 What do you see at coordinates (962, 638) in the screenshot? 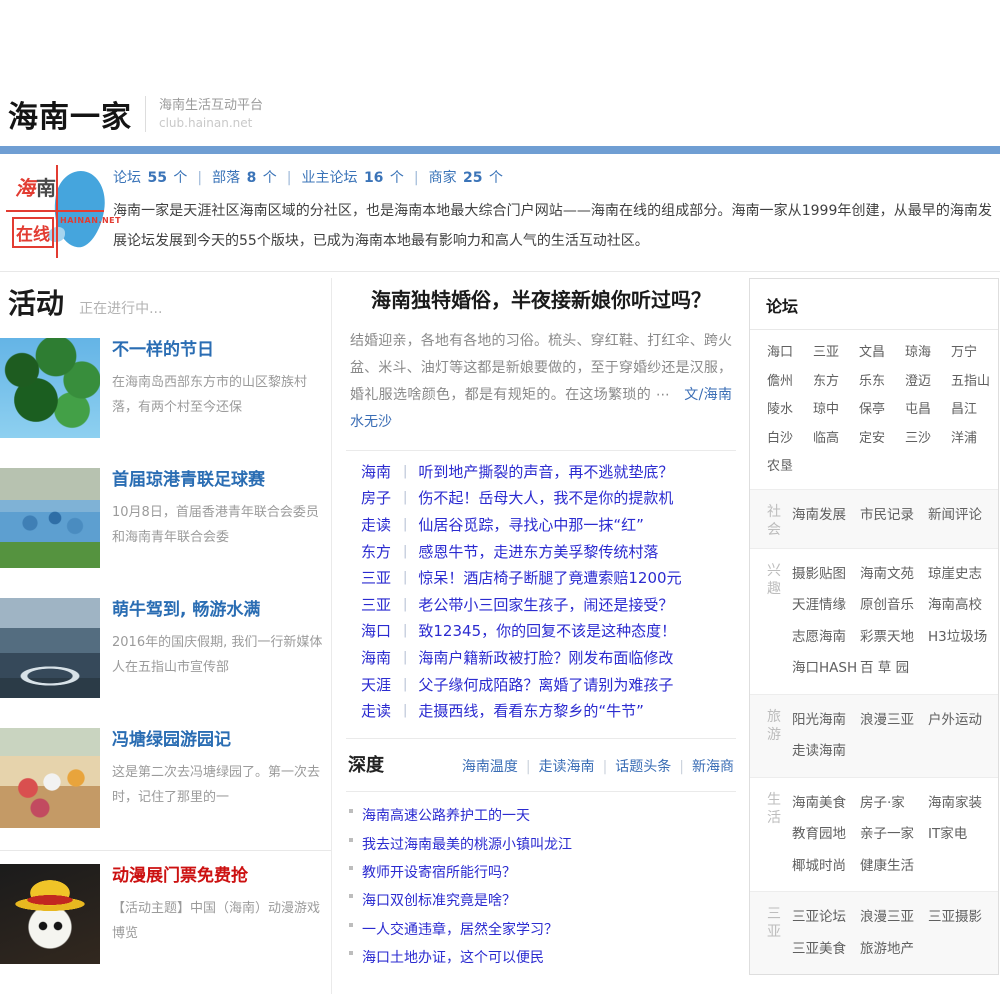
I see `forum-link: H3垃圾场` at bounding box center [962, 638].